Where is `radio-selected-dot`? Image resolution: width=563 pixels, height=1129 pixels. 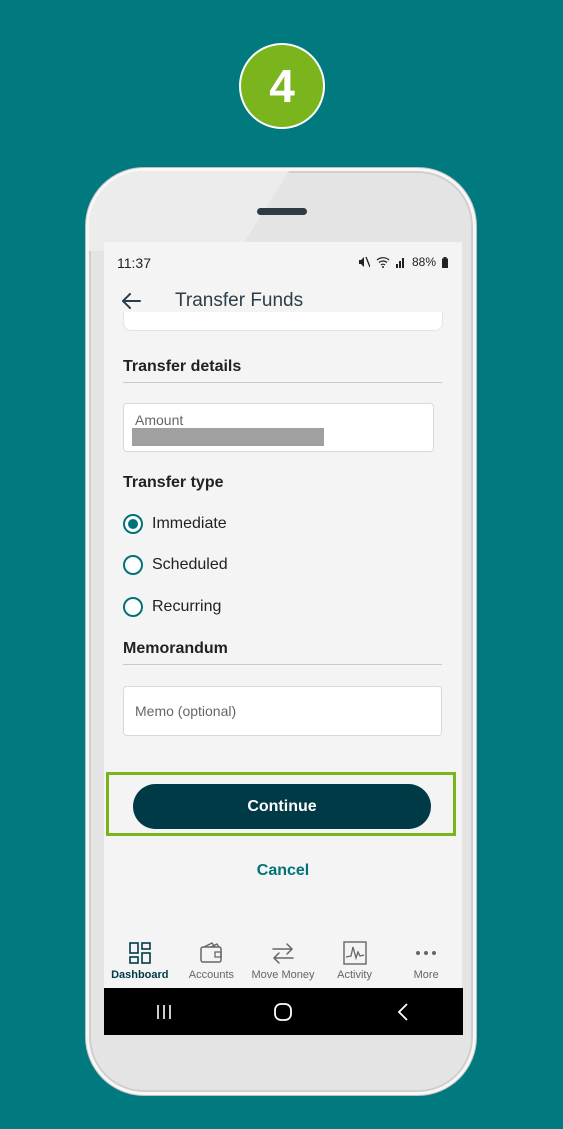 radio-selected-dot is located at coordinates (133, 524).